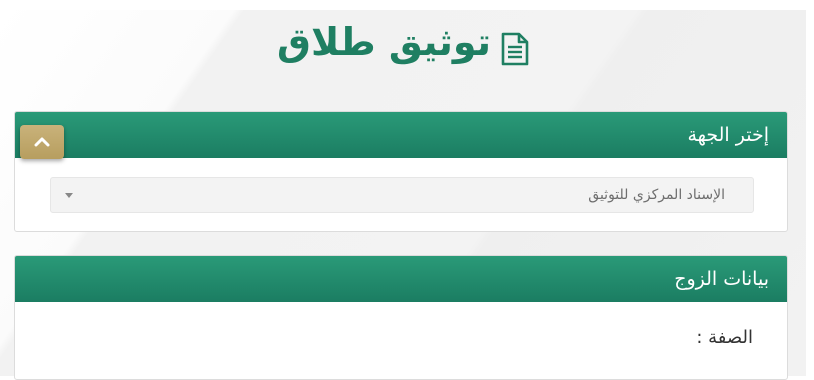 The height and width of the screenshot is (380, 814). Describe the element at coordinates (515, 45) in the screenshot. I see `document-icon` at that location.